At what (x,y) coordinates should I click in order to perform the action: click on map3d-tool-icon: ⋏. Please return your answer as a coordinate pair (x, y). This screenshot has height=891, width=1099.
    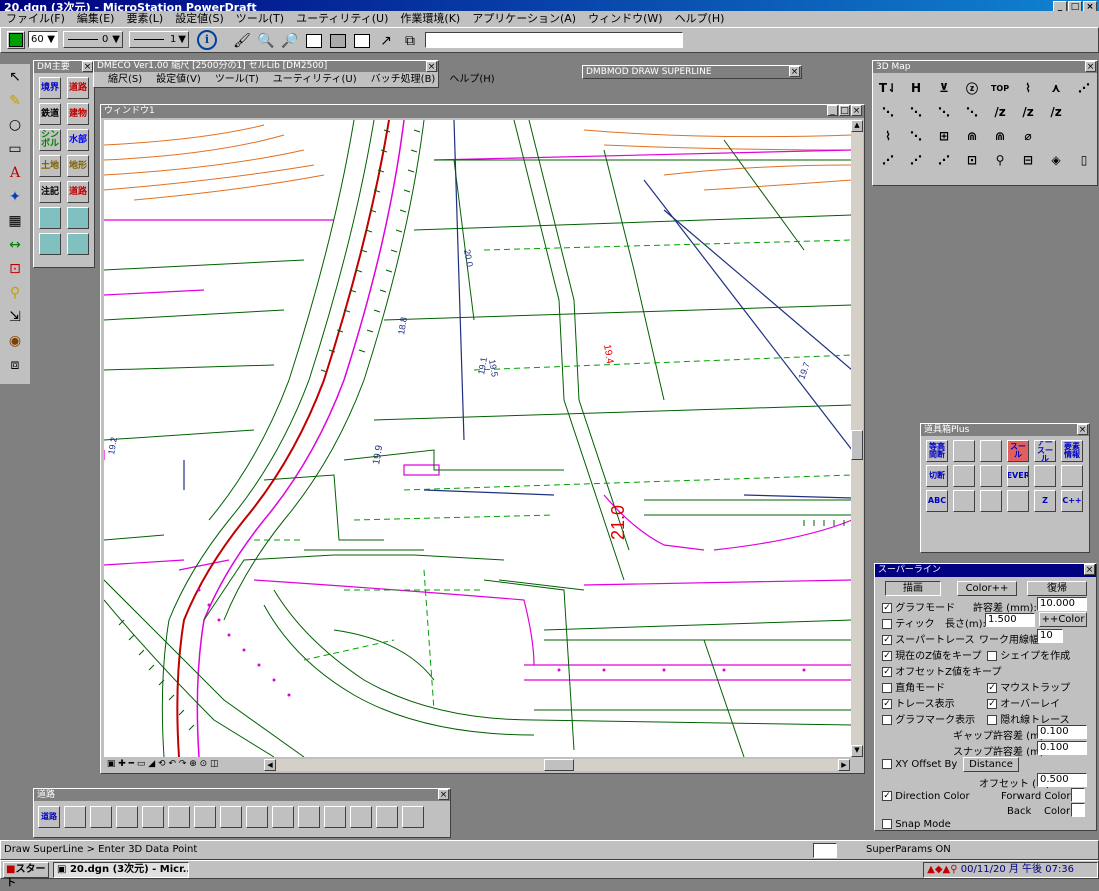
    Looking at the image, I should click on (1056, 88).